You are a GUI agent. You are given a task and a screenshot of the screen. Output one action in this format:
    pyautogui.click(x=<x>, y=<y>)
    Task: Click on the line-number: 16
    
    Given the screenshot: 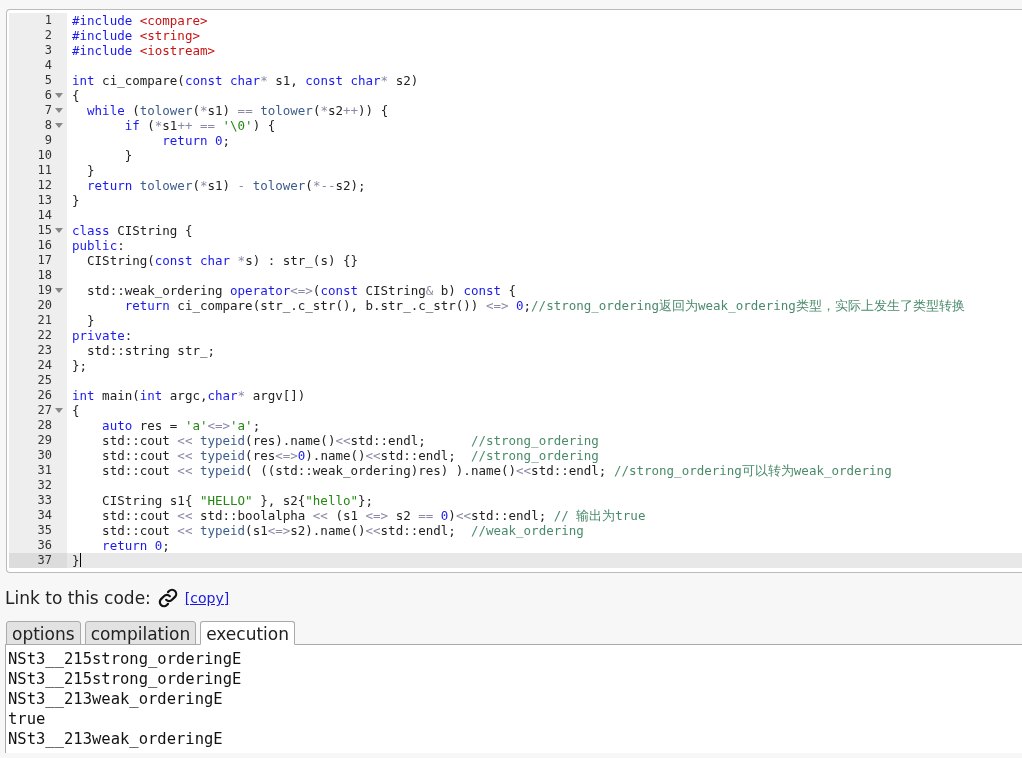 What is the action you would take?
    pyautogui.click(x=44, y=245)
    